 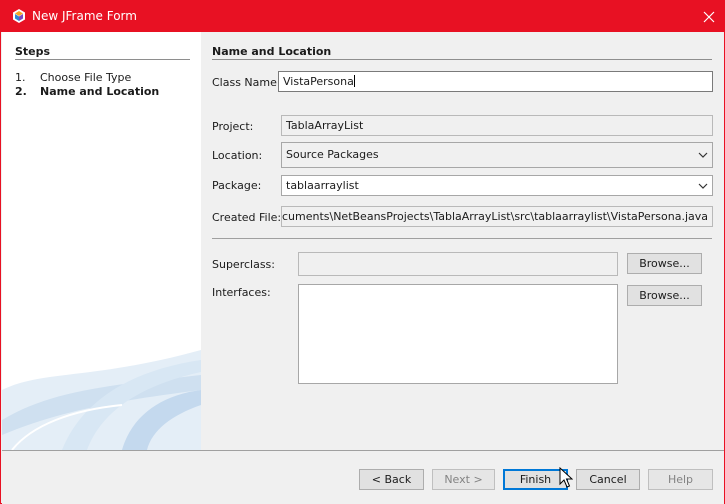 I want to click on close-button, so click(x=708, y=16).